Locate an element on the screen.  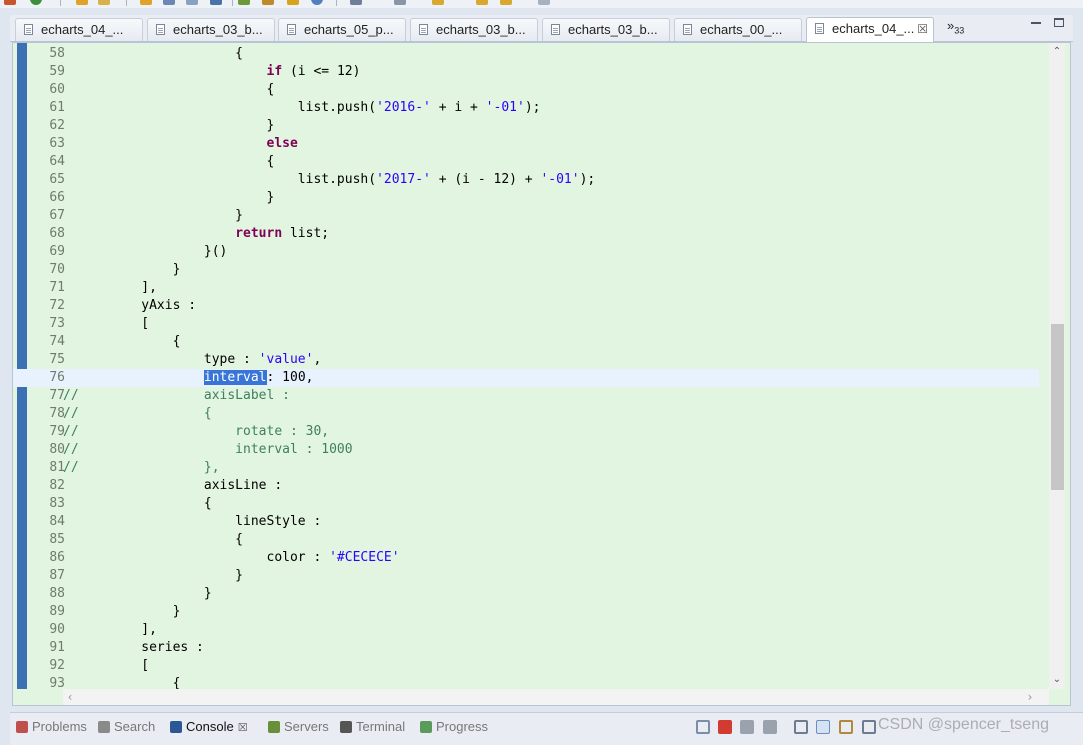
line-number: 79 is located at coordinates (57, 431).